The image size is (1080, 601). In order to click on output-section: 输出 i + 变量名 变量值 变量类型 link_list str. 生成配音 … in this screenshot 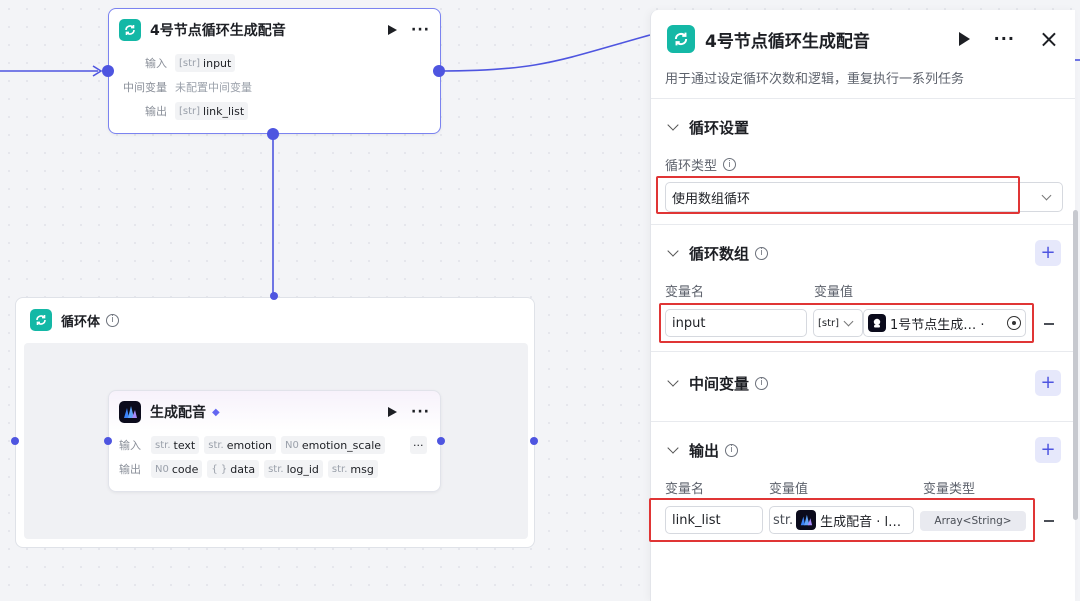, I will do `click(862, 511)`.